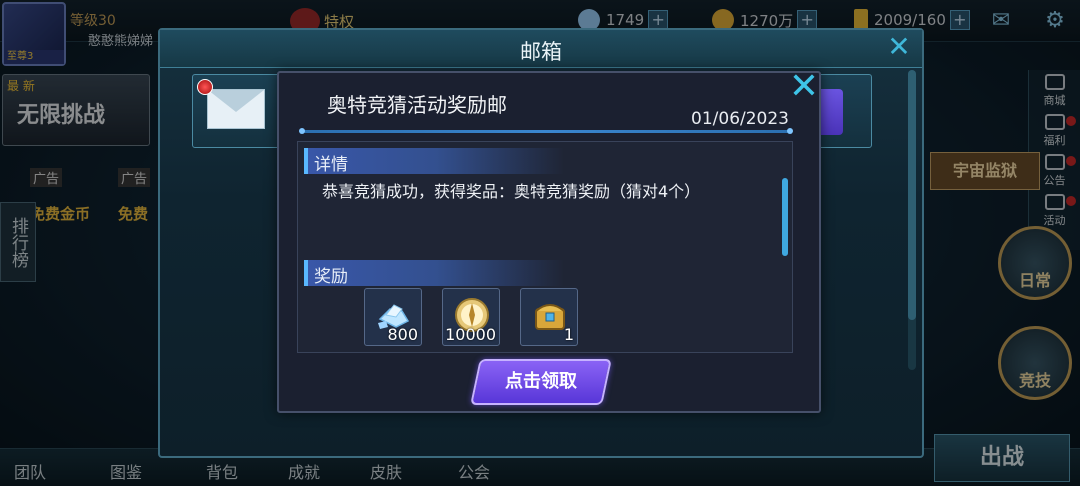 Image resolution: width=1080 pixels, height=486 pixels. Describe the element at coordinates (331, 165) in the screenshot. I see `detail-section-label: 详情` at that location.